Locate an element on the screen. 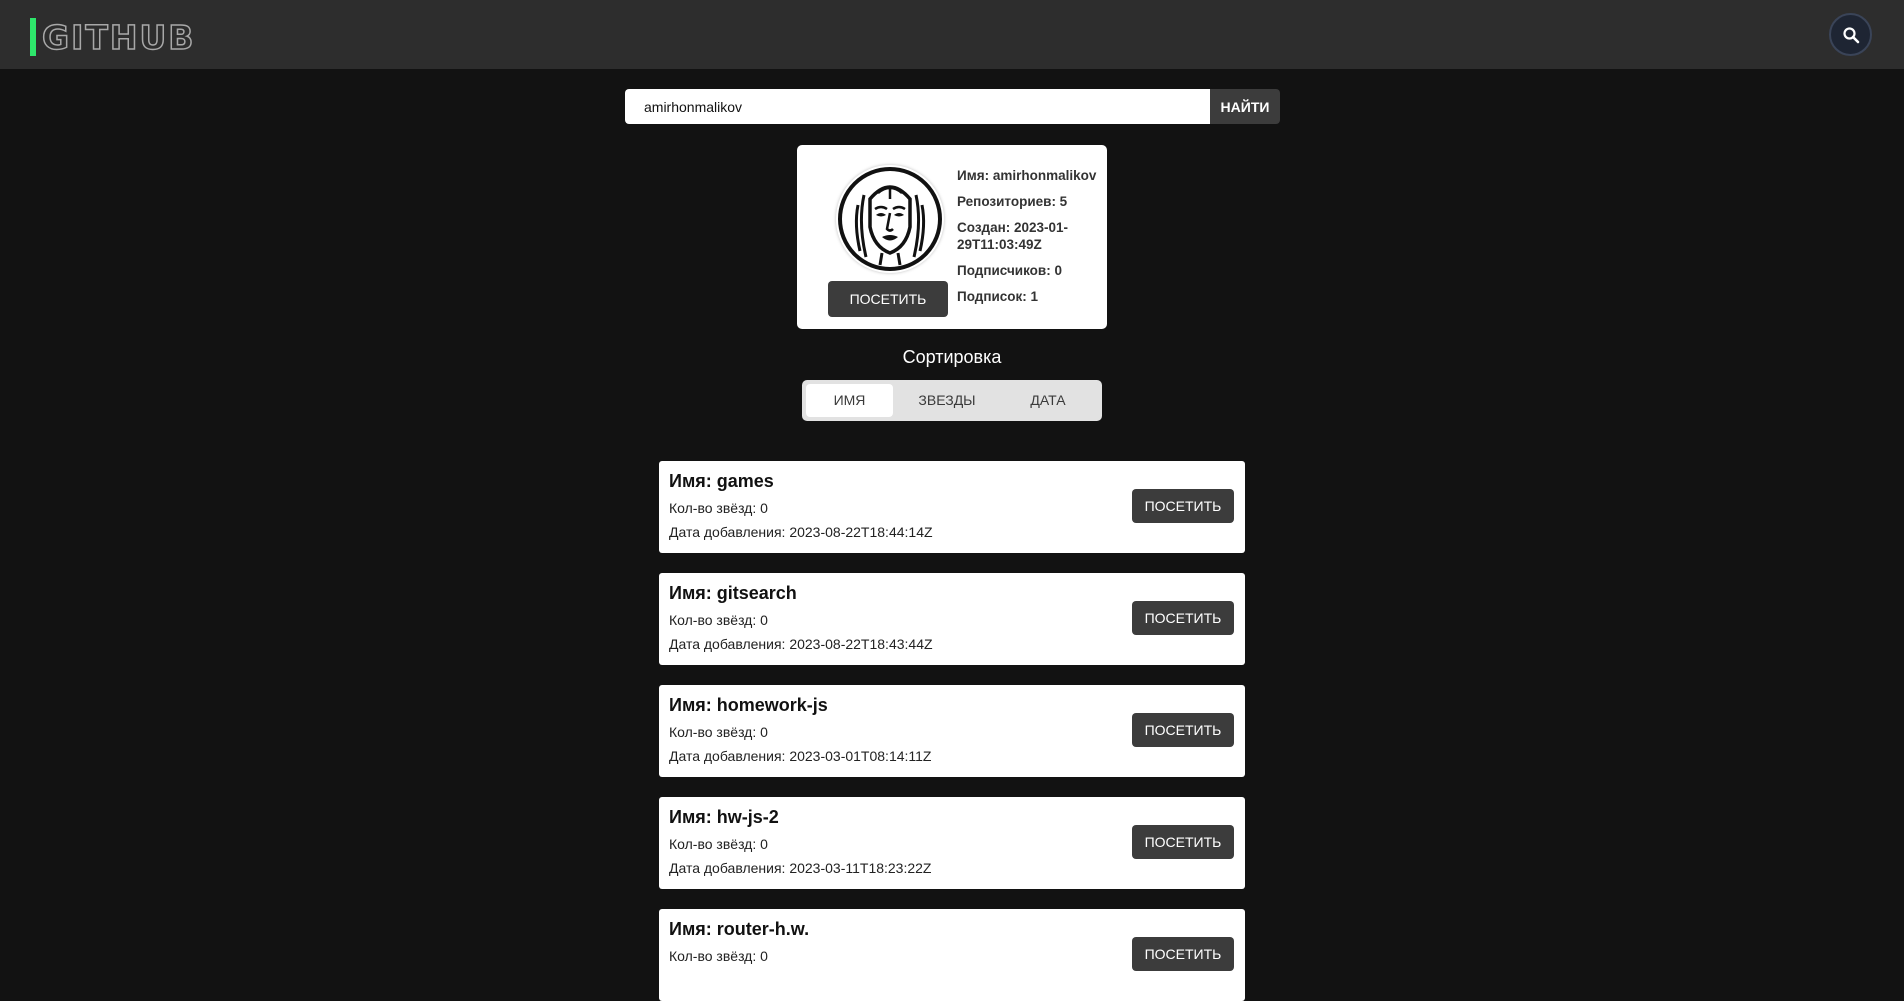  profile-followers: Подписчиков: 0 is located at coordinates (1009, 270).